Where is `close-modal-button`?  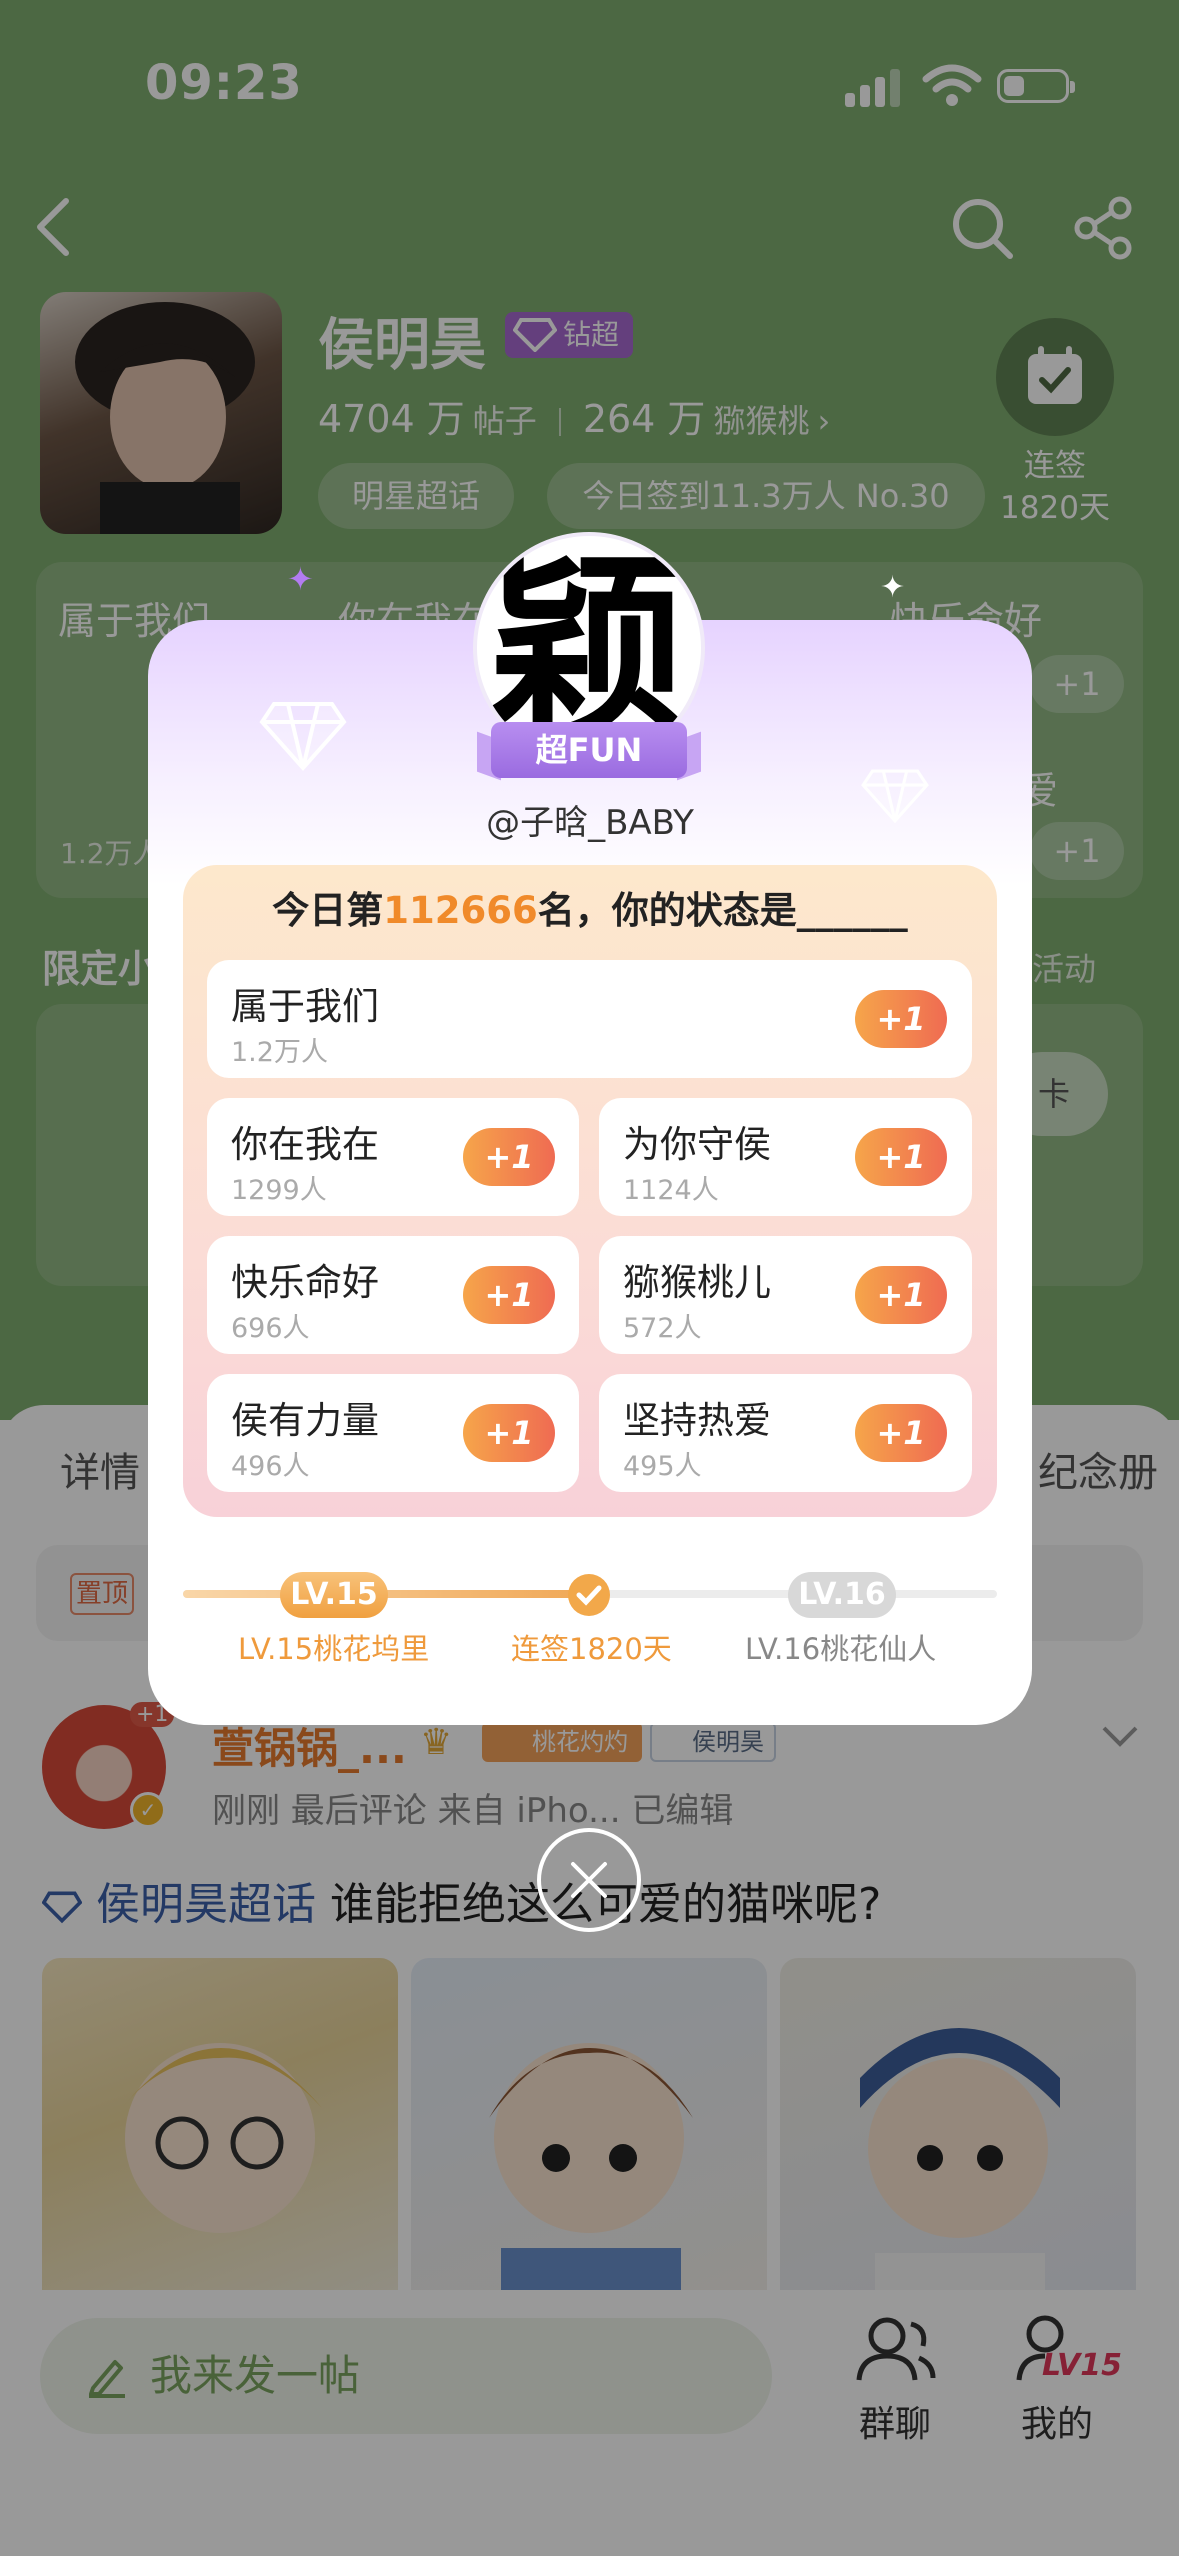 close-modal-button is located at coordinates (589, 1880).